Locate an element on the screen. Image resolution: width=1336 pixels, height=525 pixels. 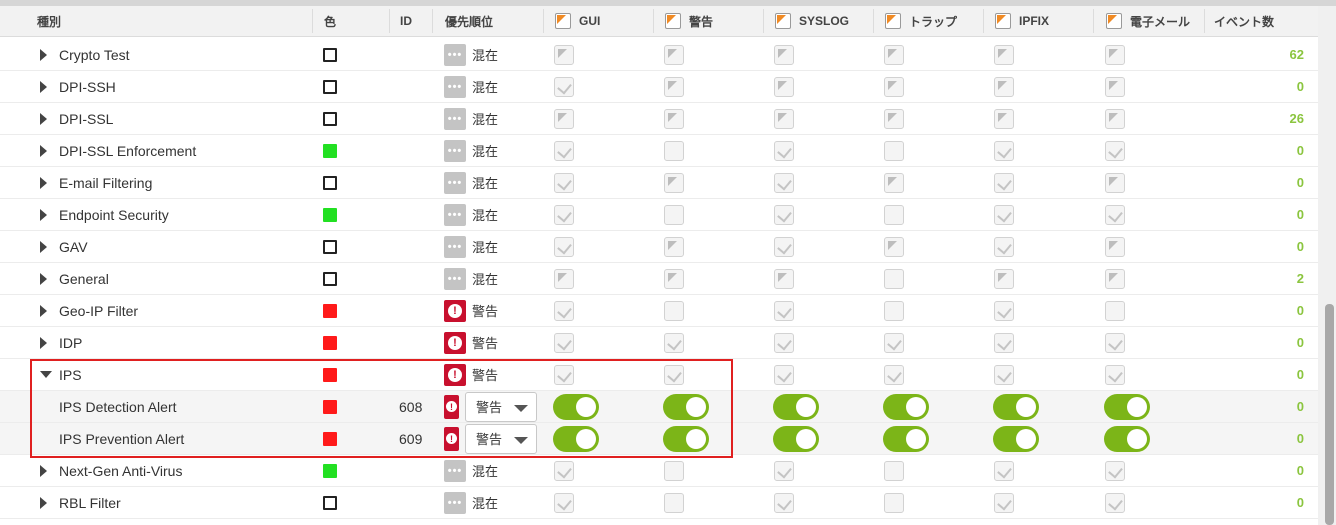
table-row: Geo-IP Filter! 警告 0 is located at coordinates (659, 311).